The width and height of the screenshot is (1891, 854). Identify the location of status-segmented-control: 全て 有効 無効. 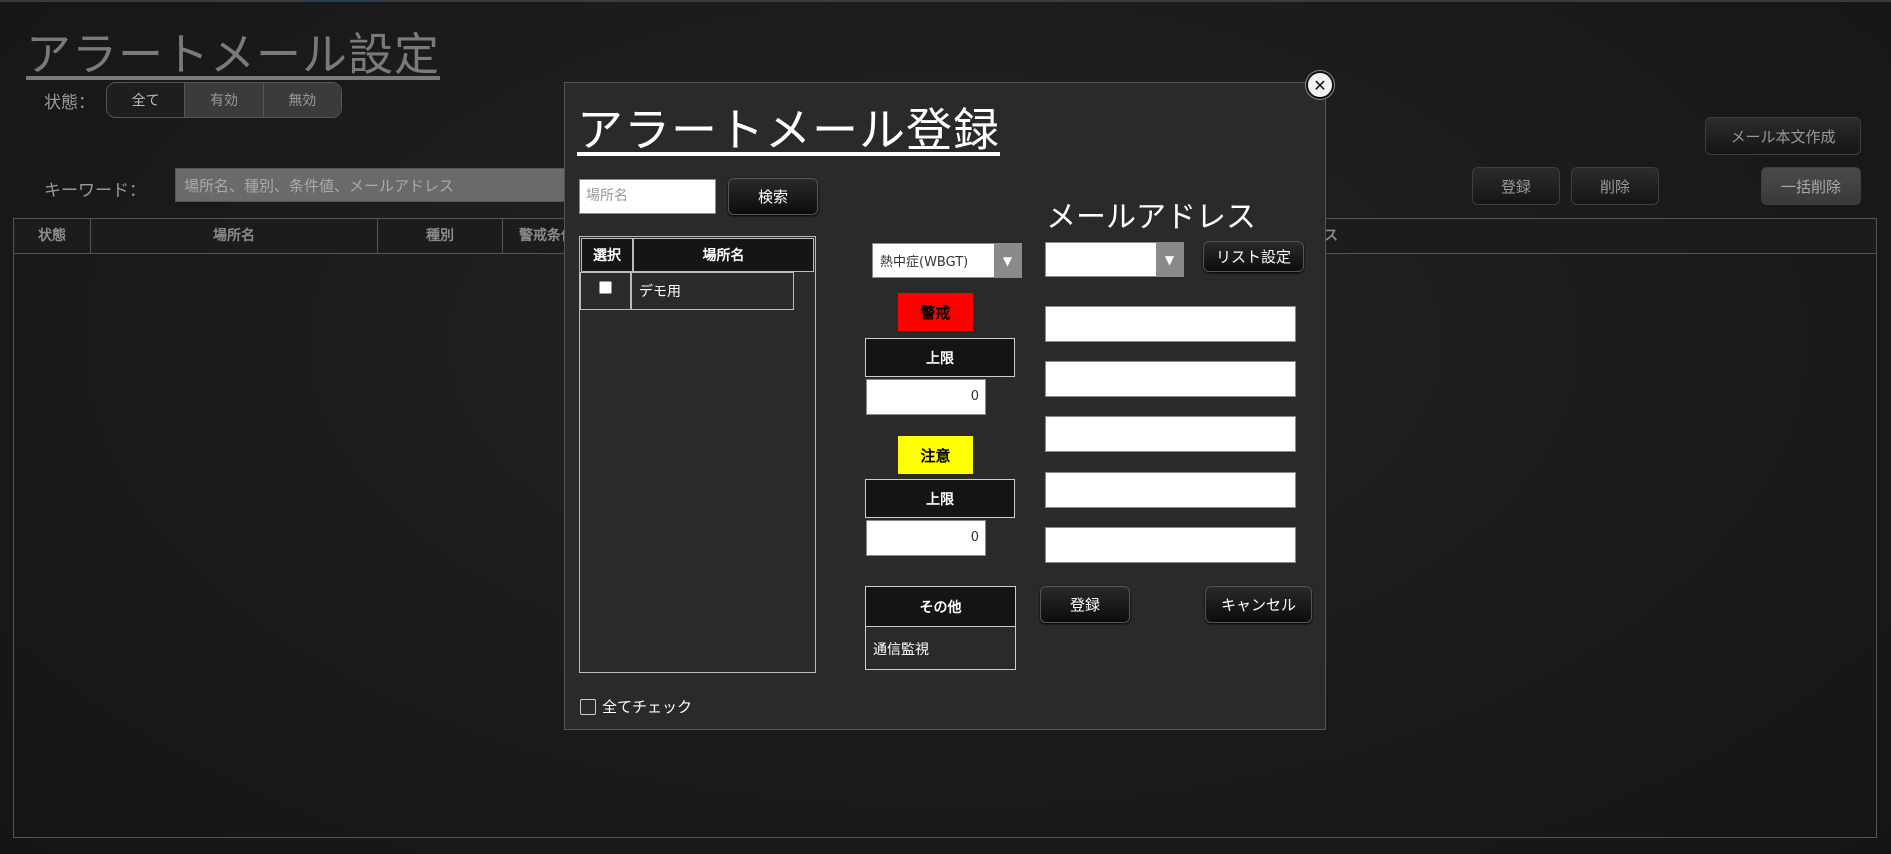
(224, 100).